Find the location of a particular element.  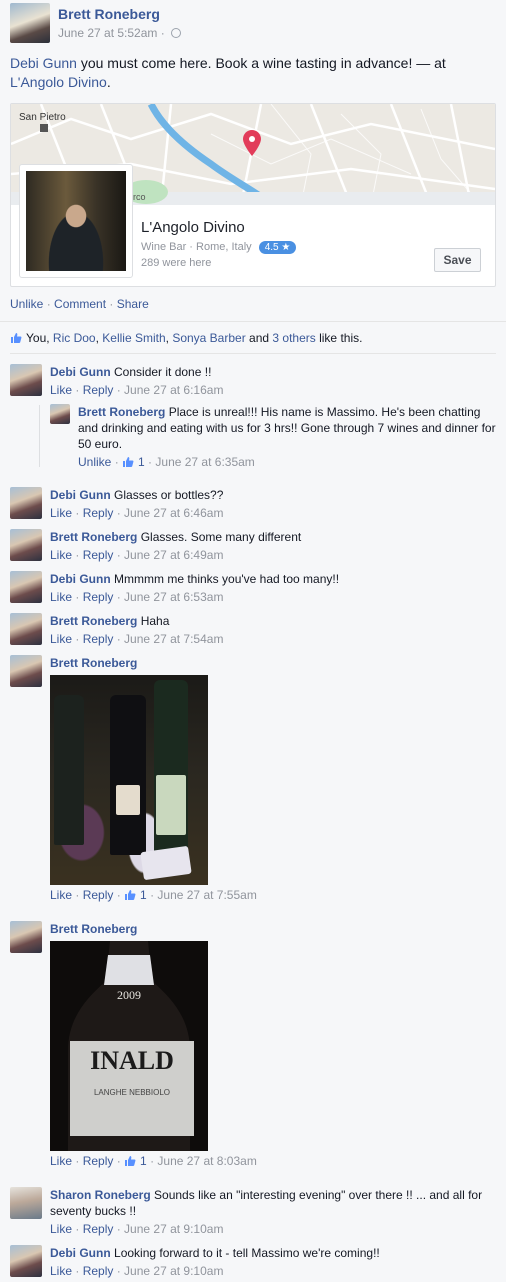

comment-actions: Like · Reply · June 27 at 9:10am is located at coordinates (137, 1271).